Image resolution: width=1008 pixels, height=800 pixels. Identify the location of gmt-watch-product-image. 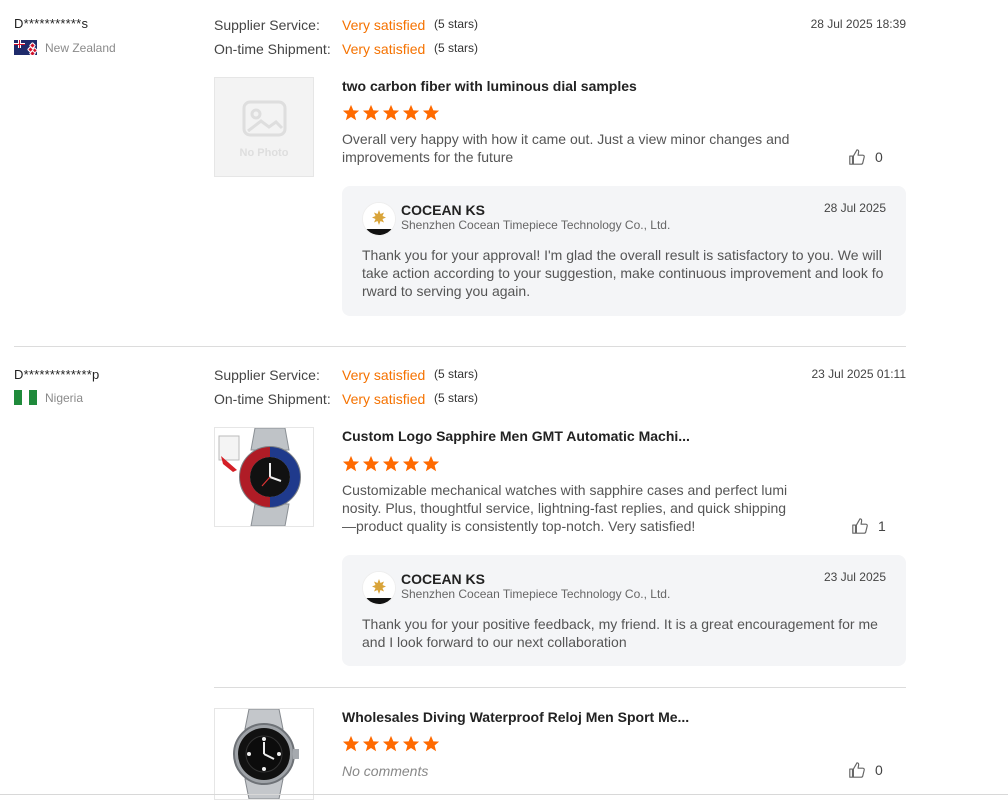
(264, 477).